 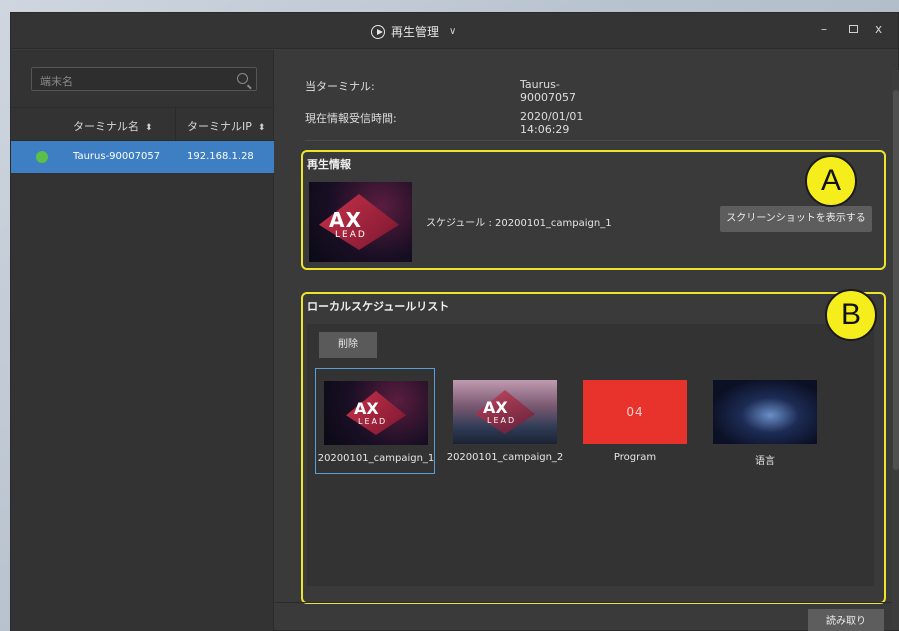 I want to click on playback-info-title: 再生情報, so click(x=329, y=164).